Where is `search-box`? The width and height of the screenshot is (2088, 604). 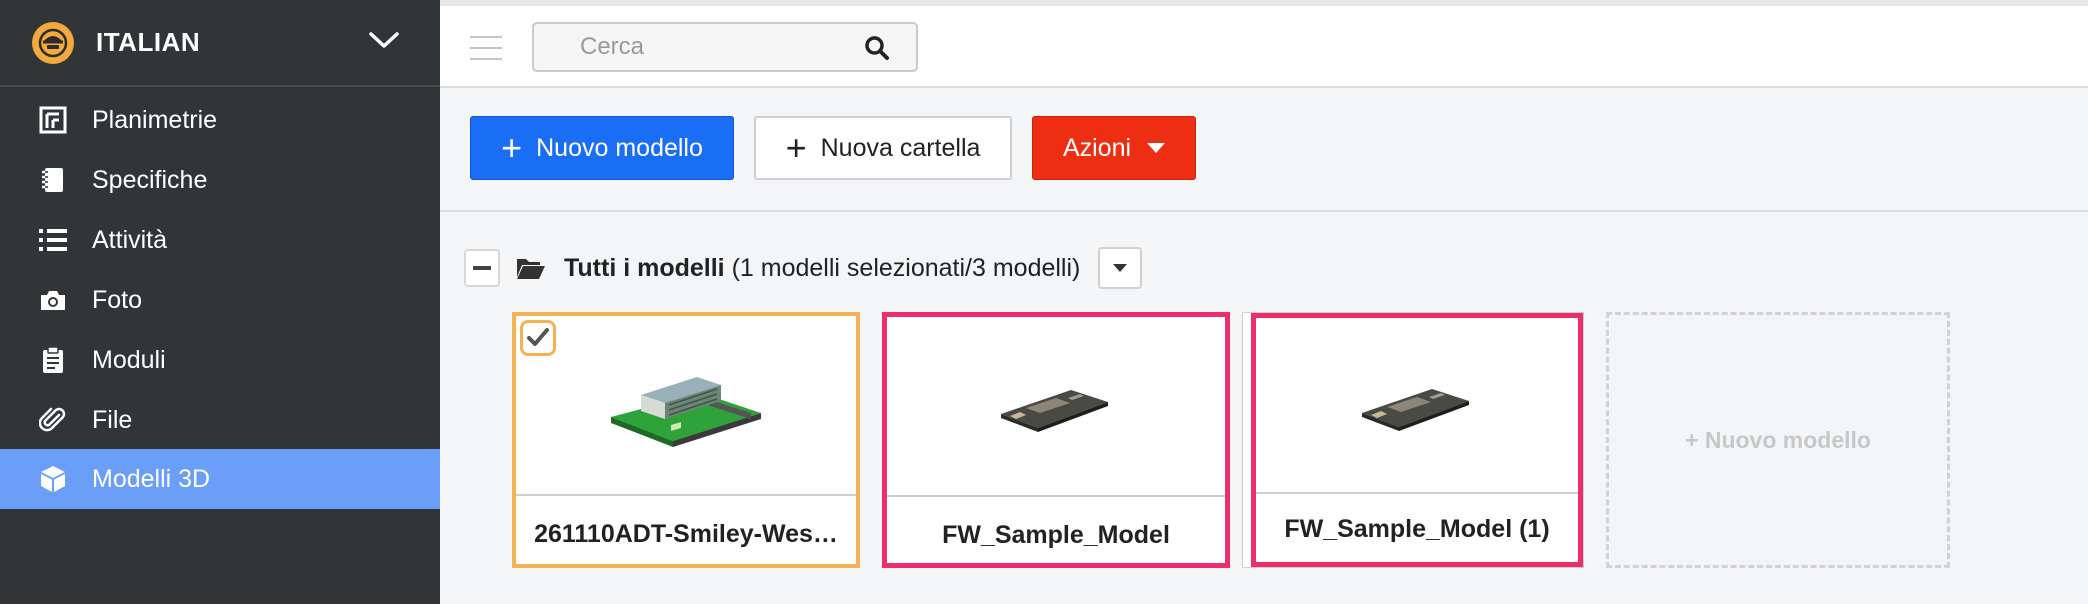 search-box is located at coordinates (725, 47).